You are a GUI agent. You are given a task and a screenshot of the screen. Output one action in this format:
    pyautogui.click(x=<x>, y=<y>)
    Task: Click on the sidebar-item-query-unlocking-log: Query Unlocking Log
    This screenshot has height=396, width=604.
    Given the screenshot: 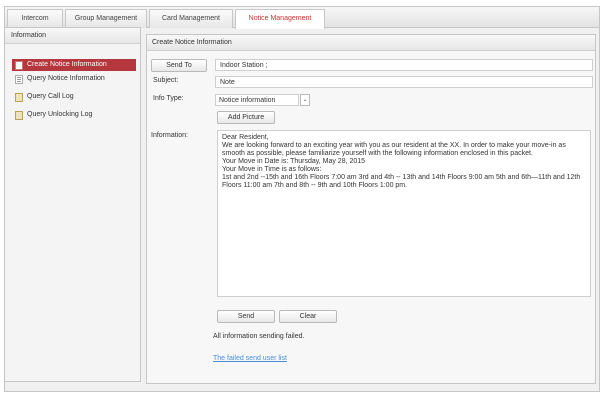 What is the action you would take?
    pyautogui.click(x=74, y=115)
    